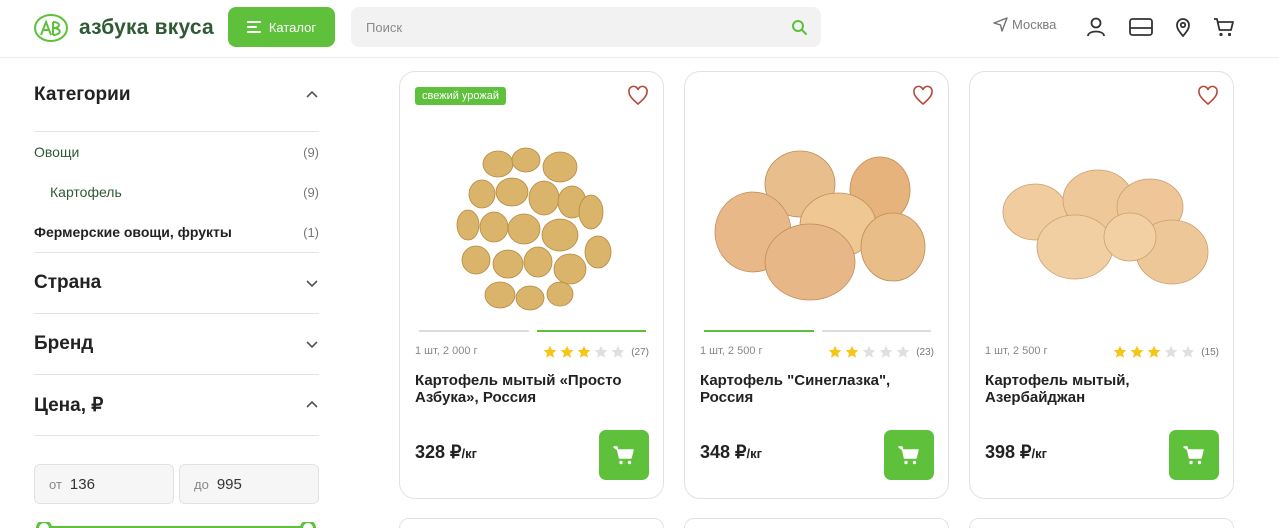  I want to click on catalog-button: Каталог, so click(281, 27).